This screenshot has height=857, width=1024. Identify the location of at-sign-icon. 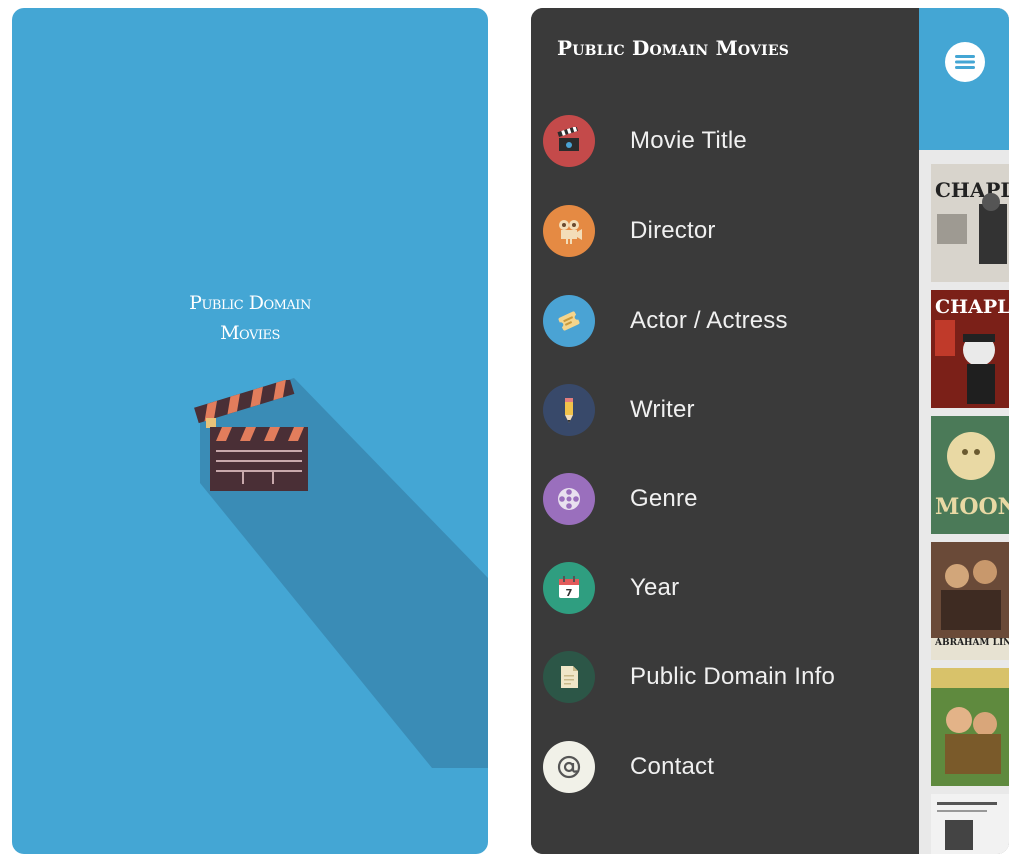
(569, 767).